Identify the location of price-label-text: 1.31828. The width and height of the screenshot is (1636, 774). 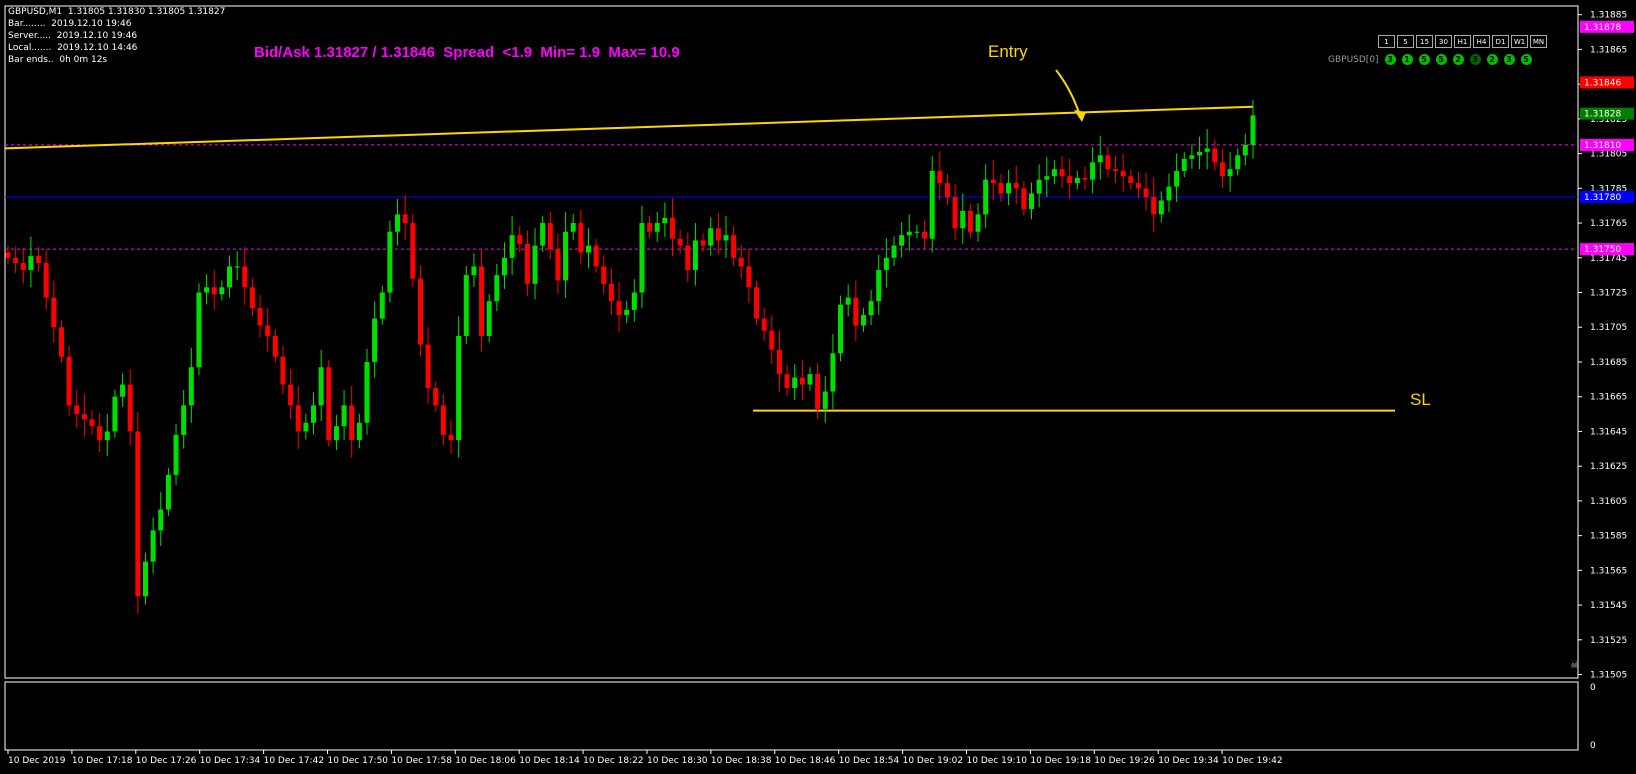
(1602, 115).